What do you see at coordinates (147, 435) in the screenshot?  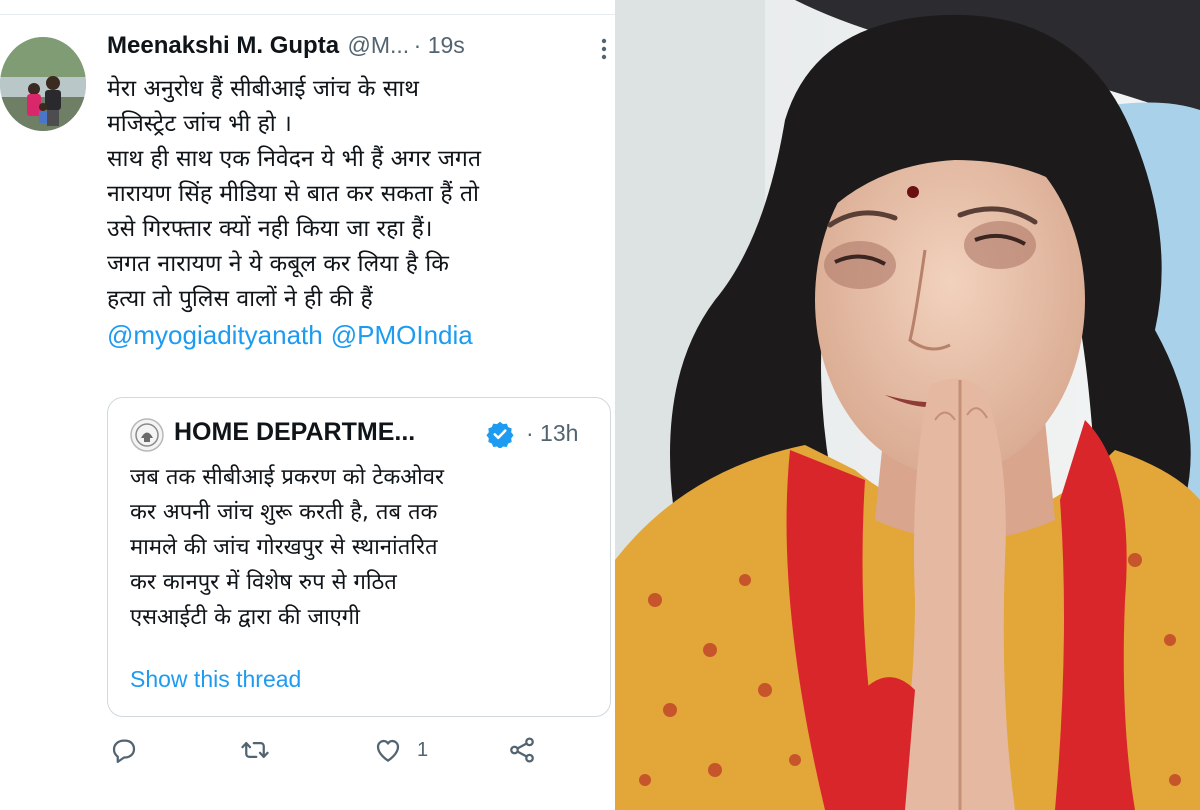 I see `emblem-avatar-icon` at bounding box center [147, 435].